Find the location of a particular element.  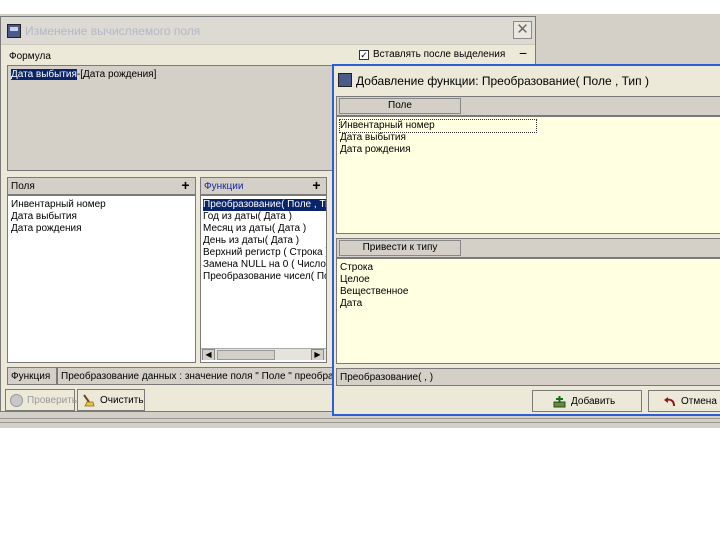

close-button: ✕ is located at coordinates (522, 30).